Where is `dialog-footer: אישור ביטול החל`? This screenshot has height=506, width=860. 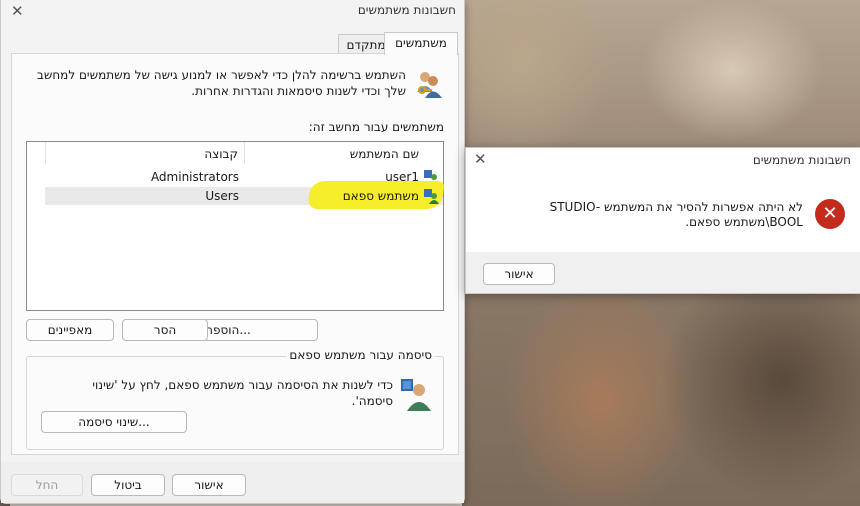
dialog-footer: אישור ביטול החל is located at coordinates (232, 482).